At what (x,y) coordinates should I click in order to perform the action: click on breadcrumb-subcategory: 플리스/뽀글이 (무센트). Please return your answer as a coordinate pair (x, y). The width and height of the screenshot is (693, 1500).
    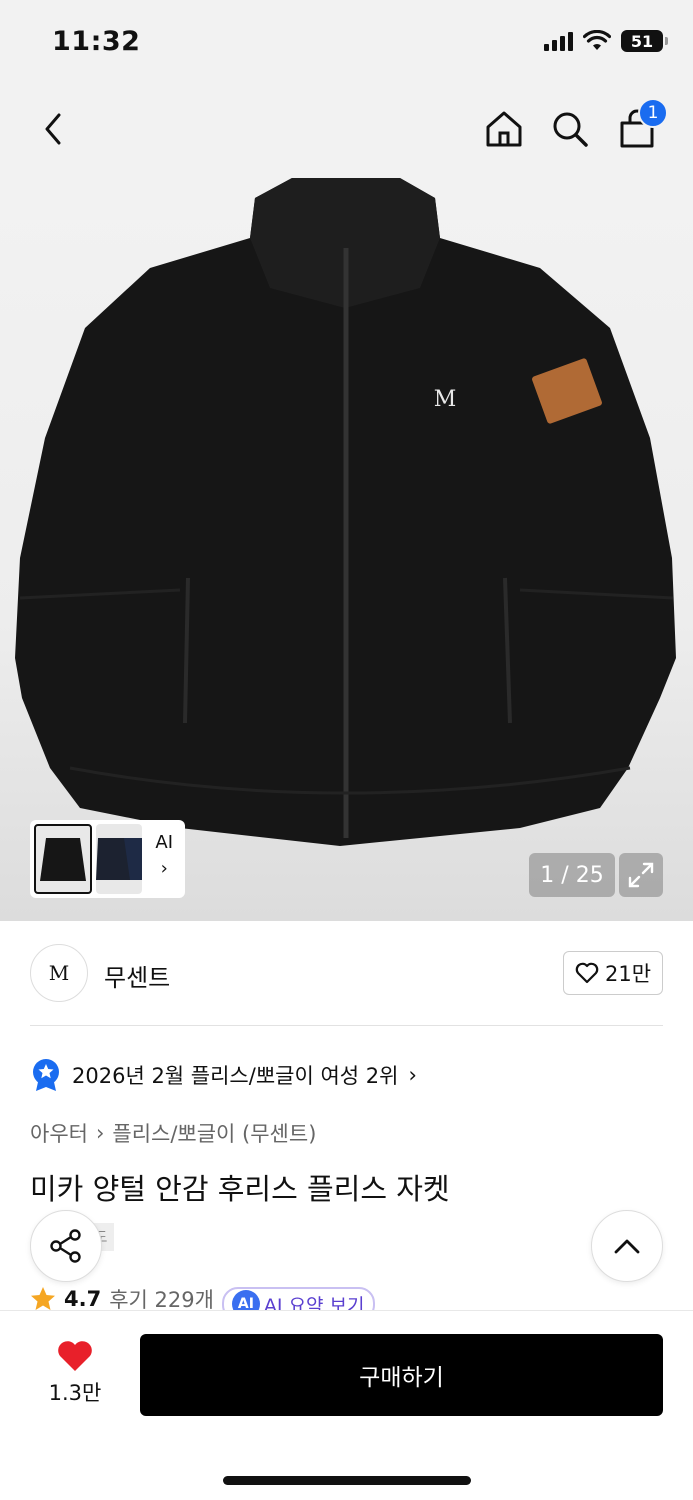
    Looking at the image, I should click on (214, 1133).